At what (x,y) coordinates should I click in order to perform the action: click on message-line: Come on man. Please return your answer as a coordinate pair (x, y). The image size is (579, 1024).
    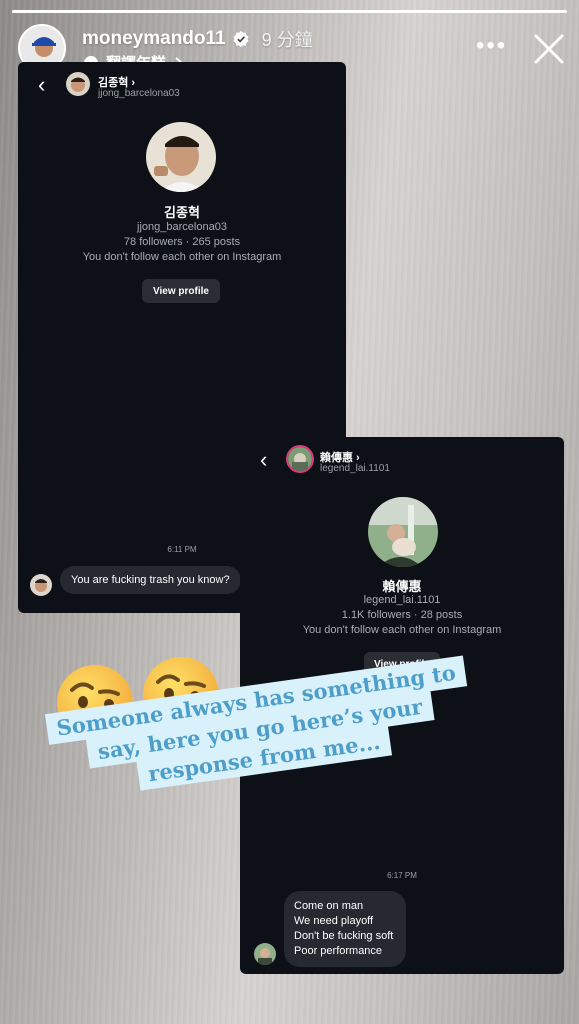
    Looking at the image, I should click on (329, 906).